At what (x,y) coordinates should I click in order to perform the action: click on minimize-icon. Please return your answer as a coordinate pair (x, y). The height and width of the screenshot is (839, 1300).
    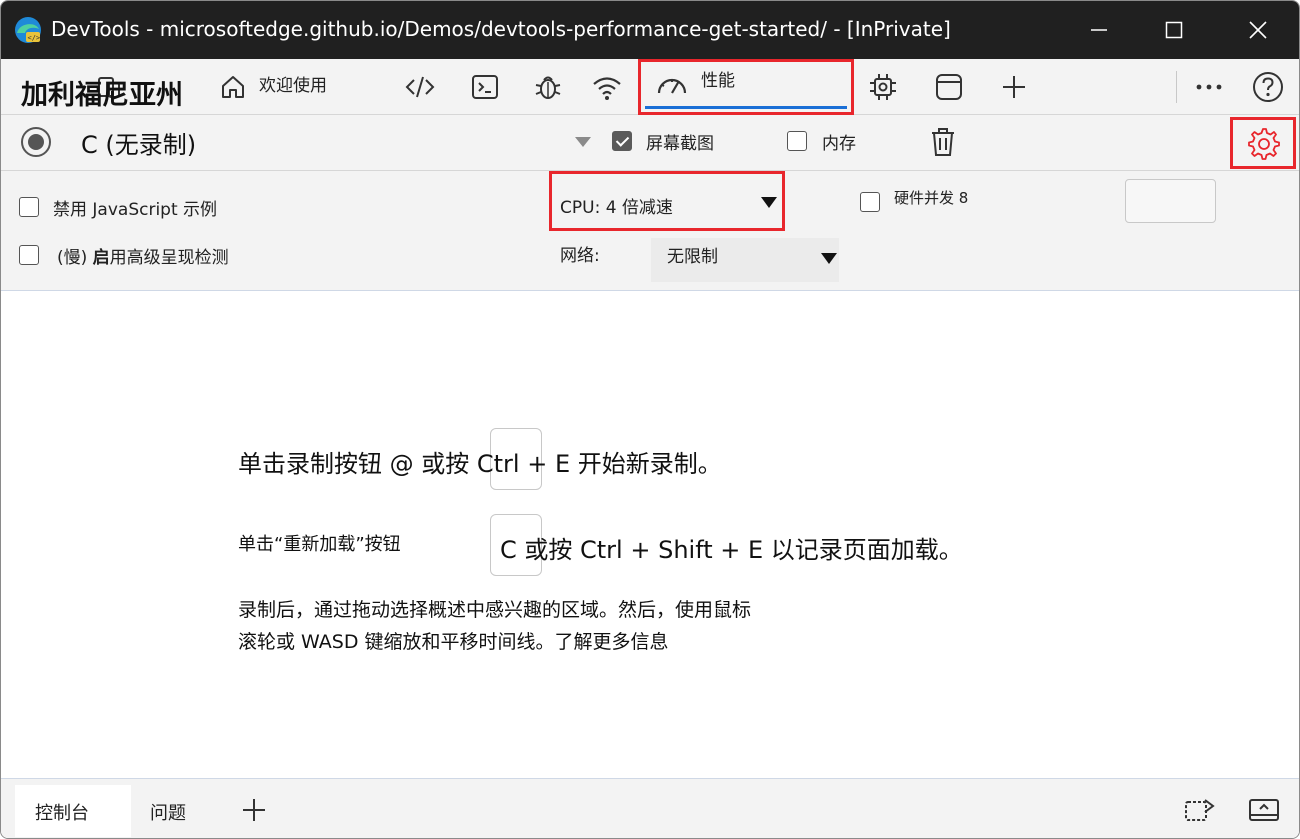
    Looking at the image, I should click on (1099, 30).